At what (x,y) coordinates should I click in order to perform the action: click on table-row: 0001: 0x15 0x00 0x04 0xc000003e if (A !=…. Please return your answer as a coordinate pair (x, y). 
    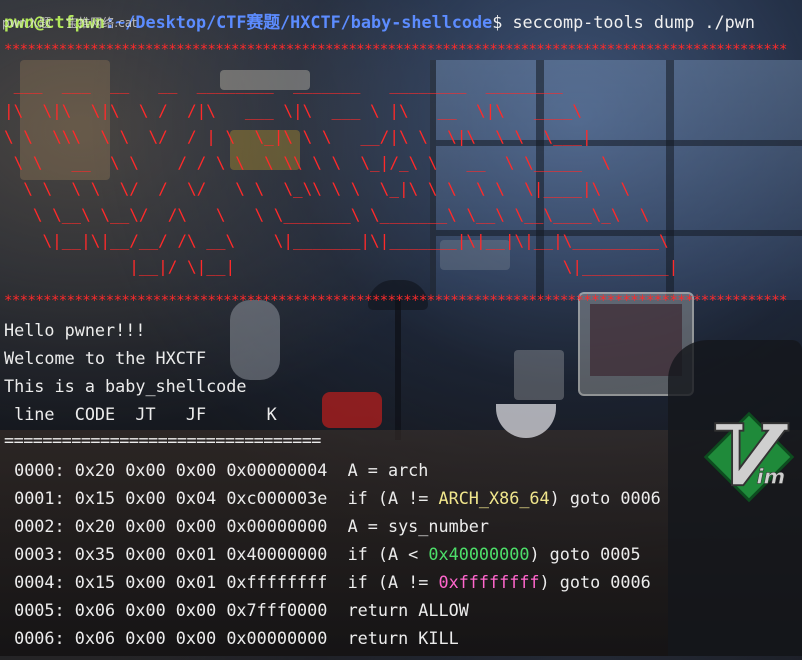
    Looking at the image, I should click on (332, 498).